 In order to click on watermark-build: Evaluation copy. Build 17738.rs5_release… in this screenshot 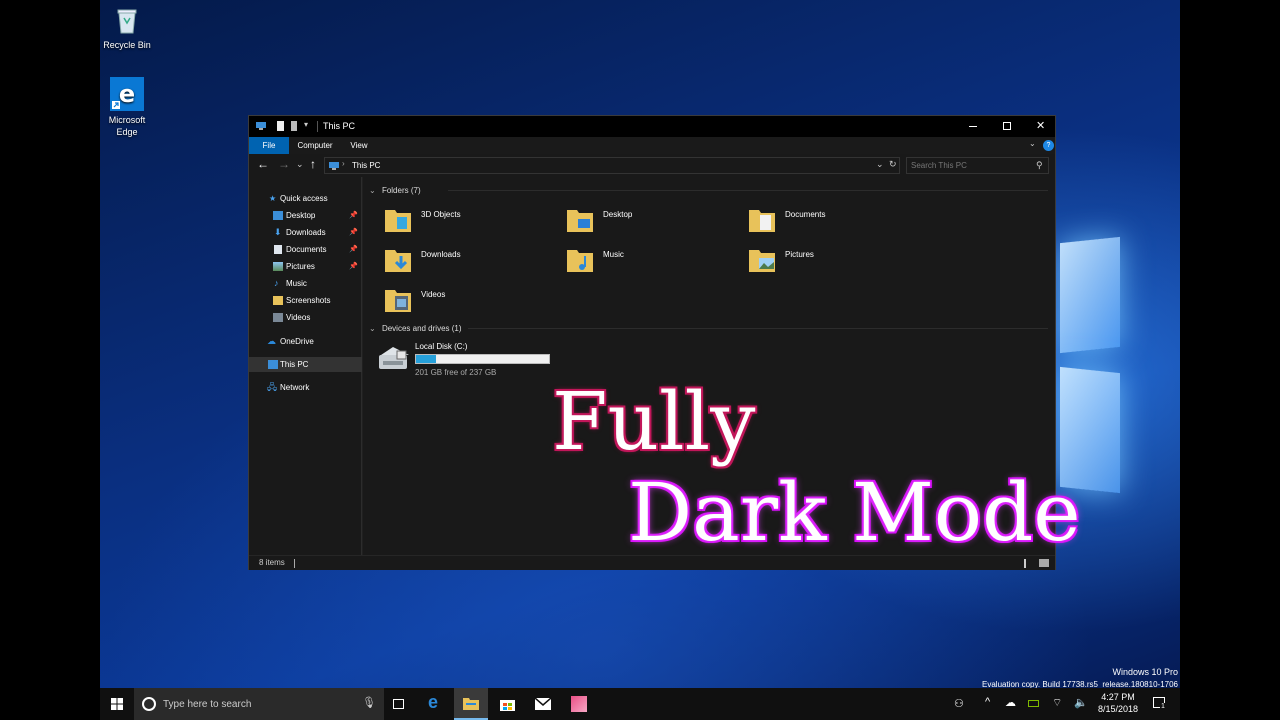, I will do `click(1080, 684)`.